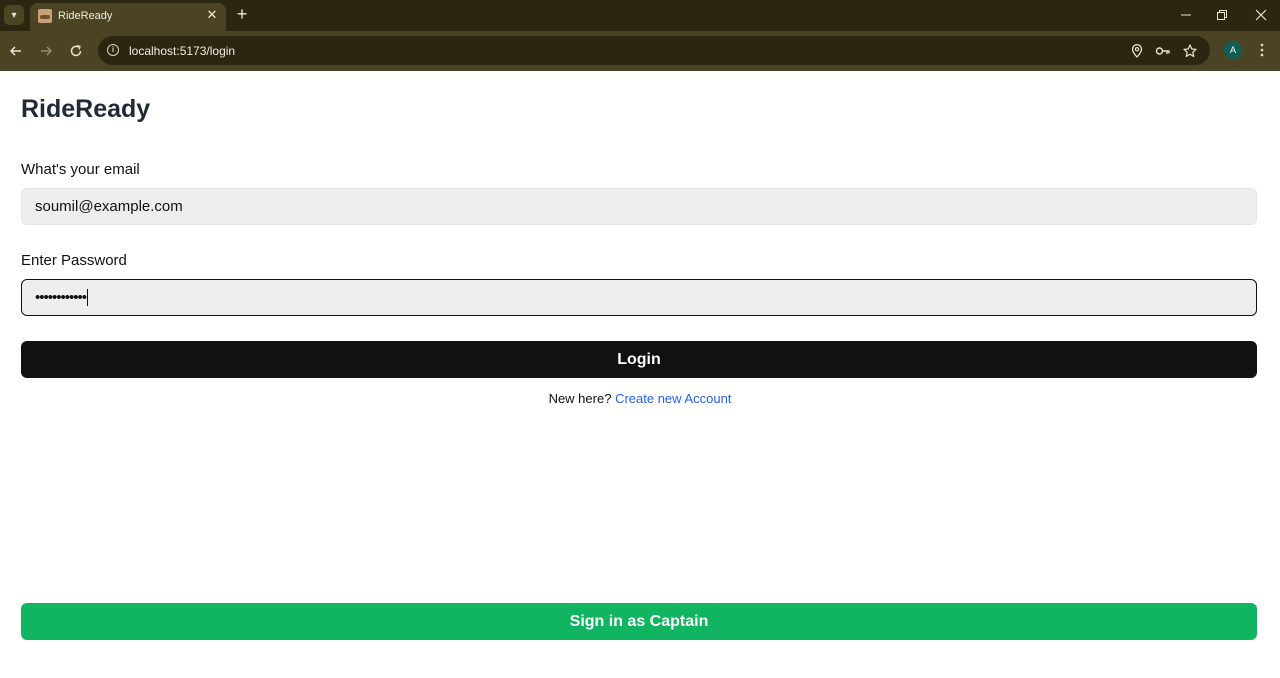 The height and width of the screenshot is (678, 1280). What do you see at coordinates (61, 297) in the screenshot?
I see `password-value: ••••••••••••` at bounding box center [61, 297].